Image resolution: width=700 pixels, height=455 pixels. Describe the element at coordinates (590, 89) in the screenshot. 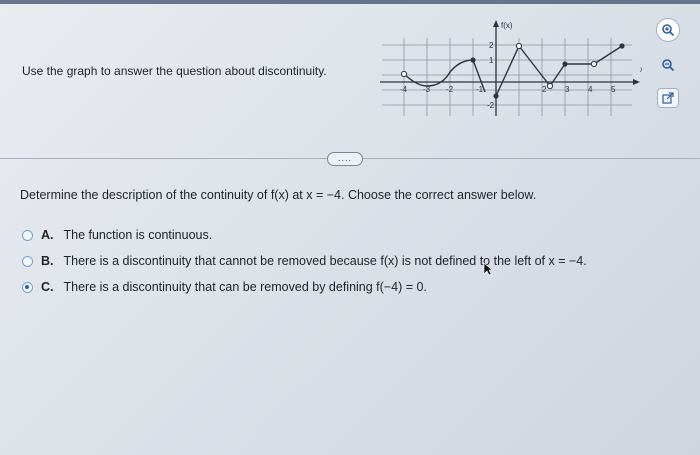

I see `x-tick: 4` at that location.